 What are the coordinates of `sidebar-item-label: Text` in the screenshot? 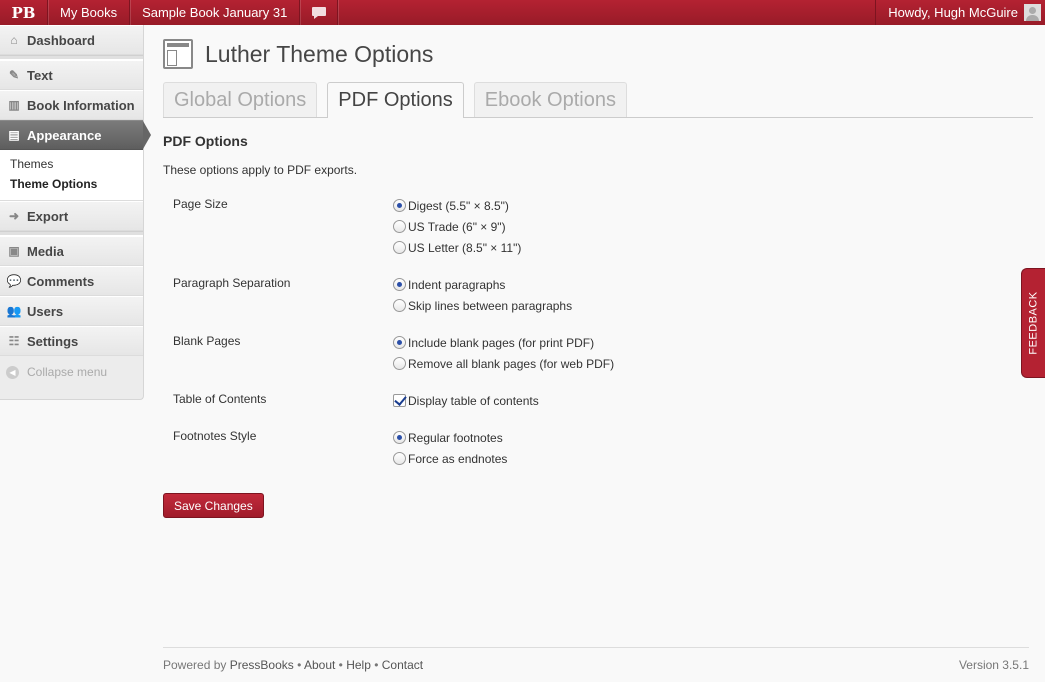 It's located at (40, 75).